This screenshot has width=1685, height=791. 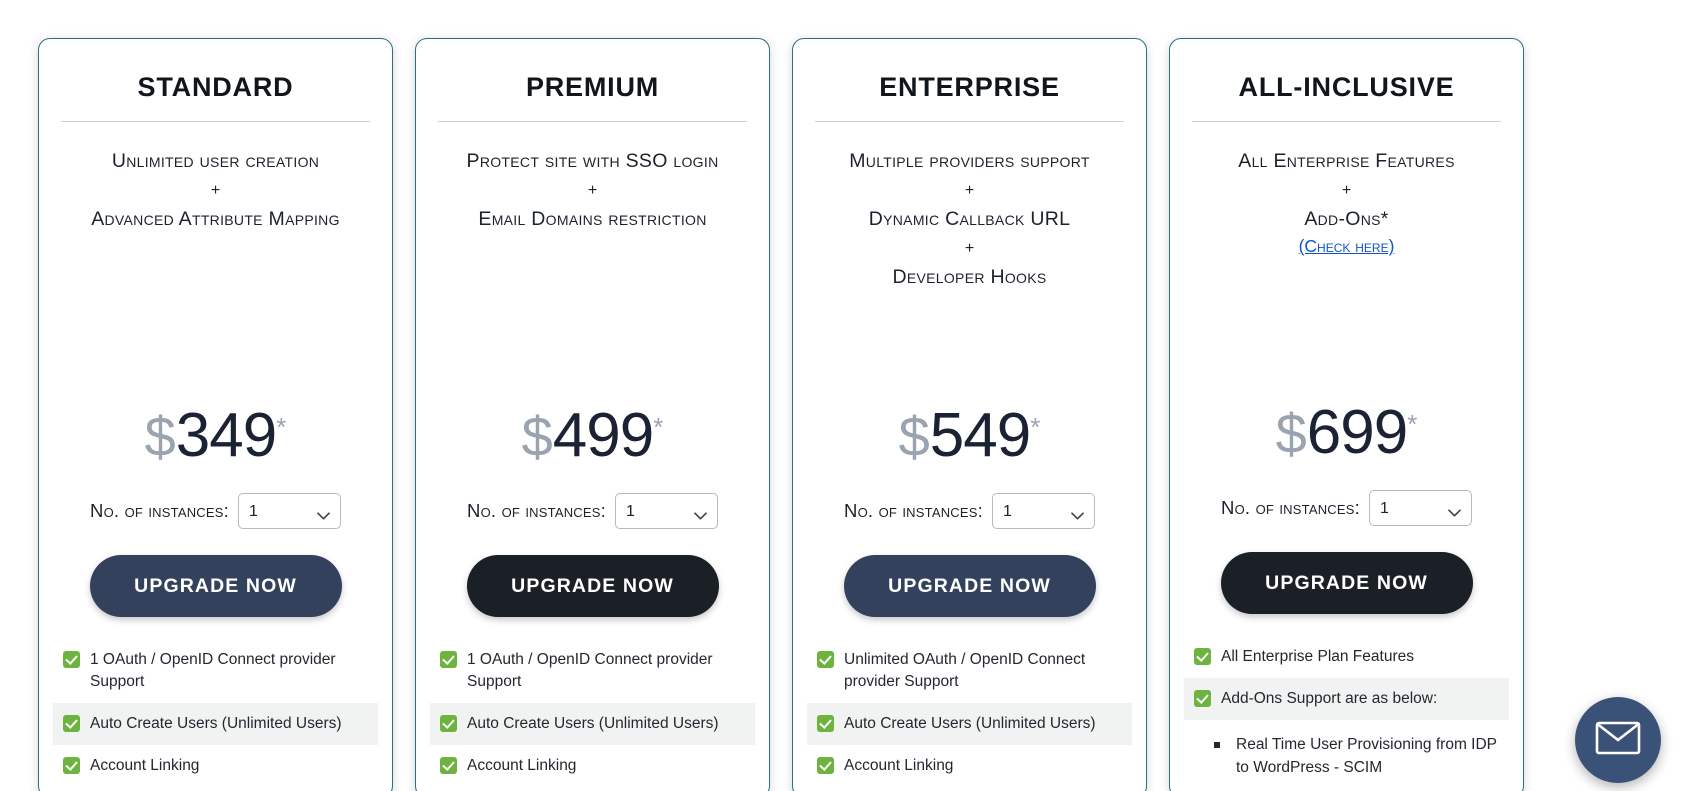 I want to click on price-value: $549*, so click(x=970, y=436).